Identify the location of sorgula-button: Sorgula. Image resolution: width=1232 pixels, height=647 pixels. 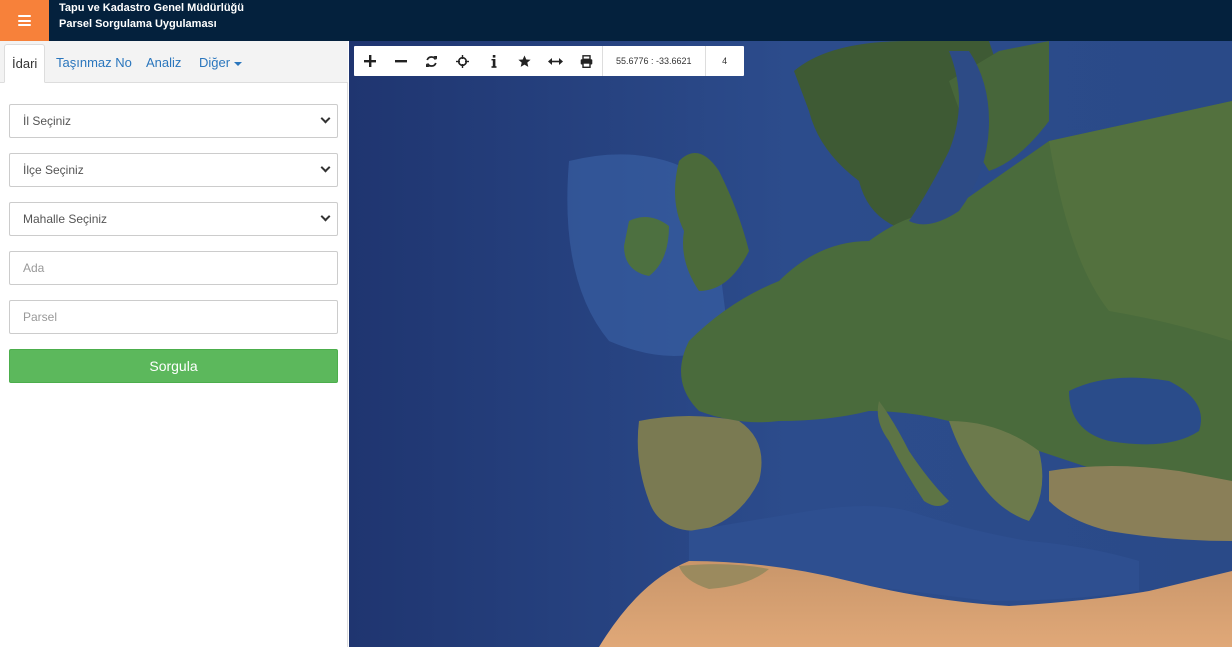
(173, 366).